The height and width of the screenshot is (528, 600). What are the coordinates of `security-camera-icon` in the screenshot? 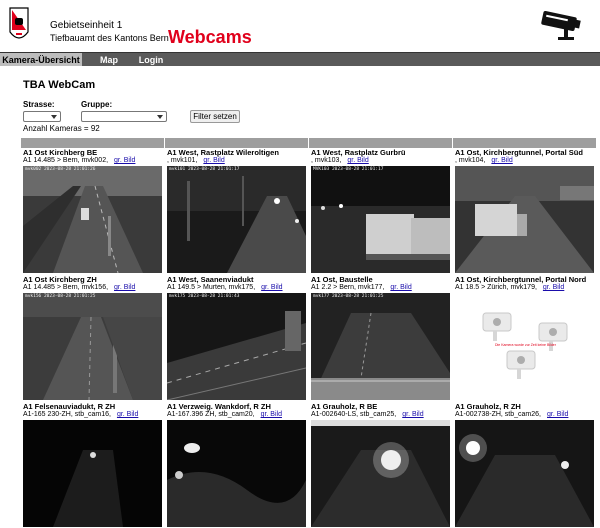 It's located at (561, 25).